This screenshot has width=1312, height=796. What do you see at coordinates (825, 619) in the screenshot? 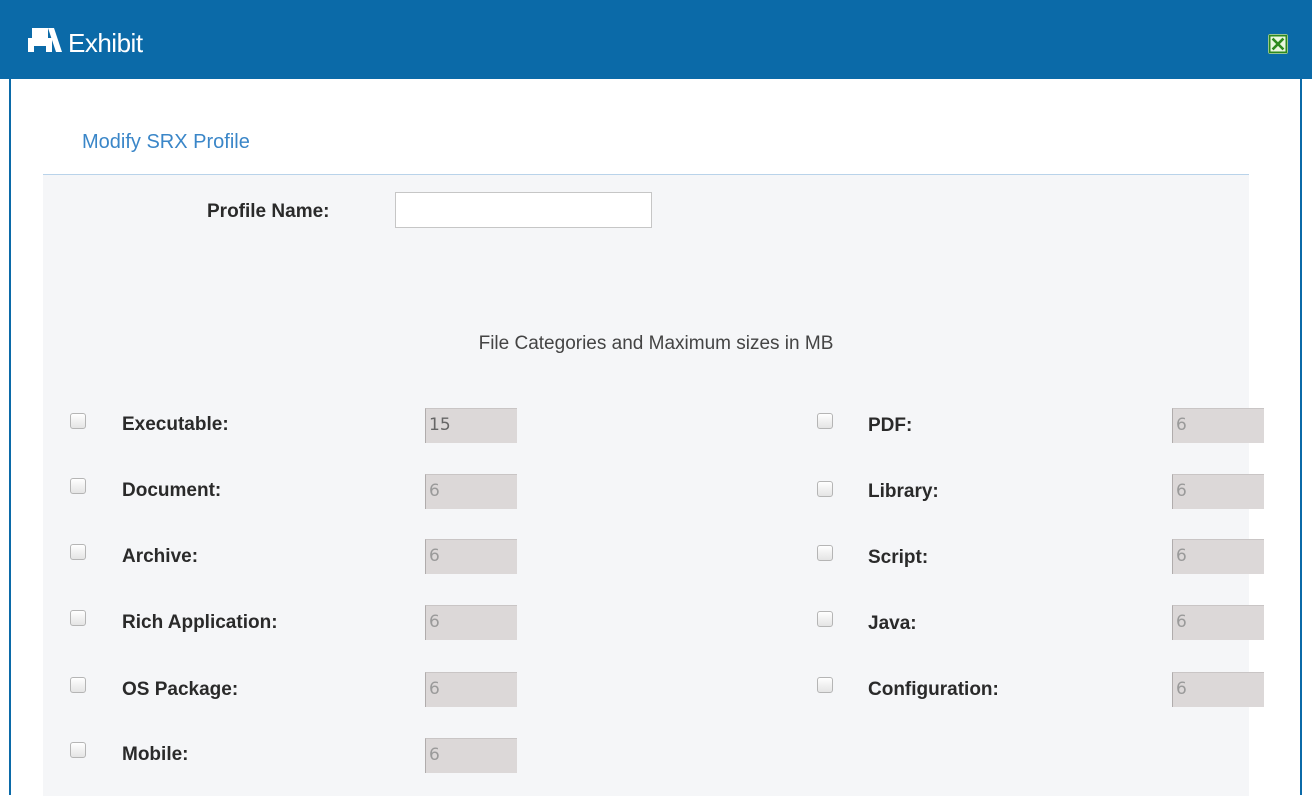
I see `java-checkbox` at bounding box center [825, 619].